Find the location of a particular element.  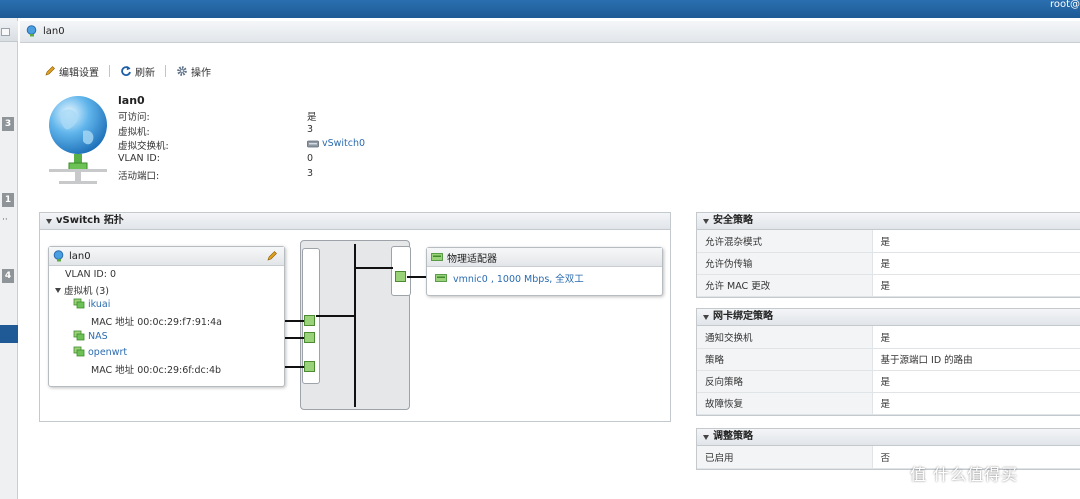

vm-link-ikuai: ikuai is located at coordinates (99, 304).